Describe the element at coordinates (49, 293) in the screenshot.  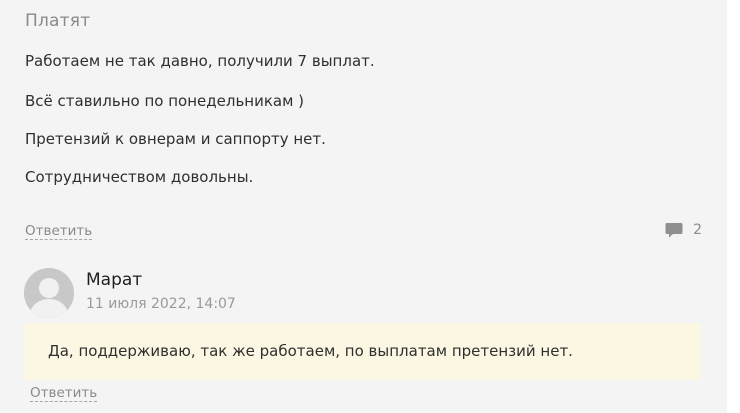
I see `default-user-avatar-icon` at that location.